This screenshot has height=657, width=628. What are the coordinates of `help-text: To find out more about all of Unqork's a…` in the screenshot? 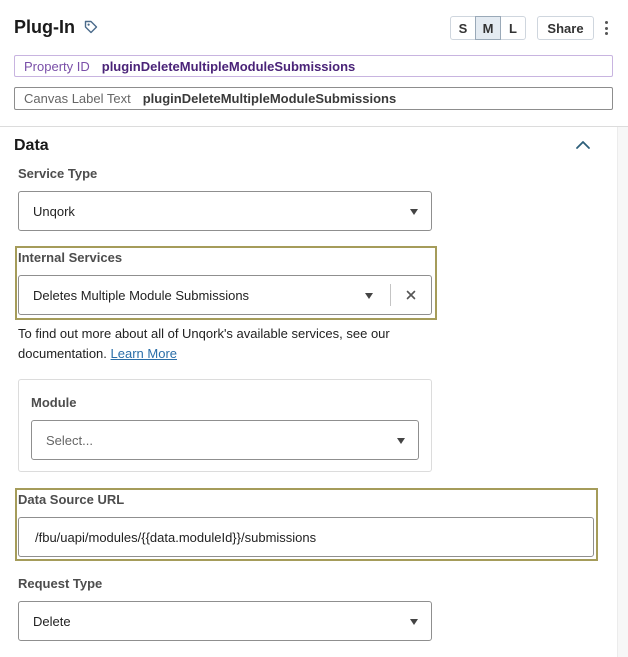 It's located at (204, 343).